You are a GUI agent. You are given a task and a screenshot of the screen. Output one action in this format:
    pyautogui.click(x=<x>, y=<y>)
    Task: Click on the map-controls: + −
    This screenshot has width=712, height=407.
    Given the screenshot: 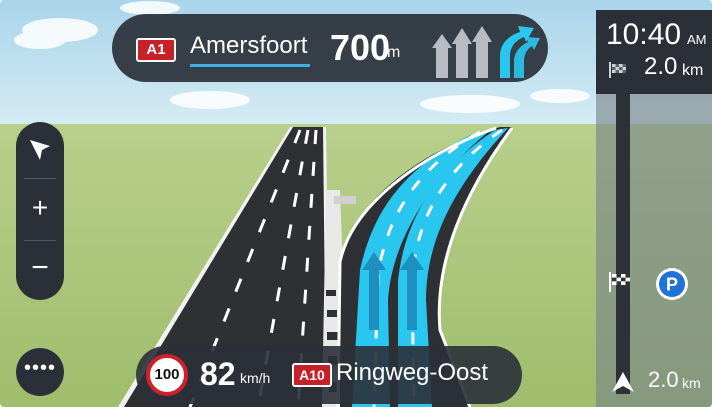 What is the action you would take?
    pyautogui.click(x=40, y=211)
    